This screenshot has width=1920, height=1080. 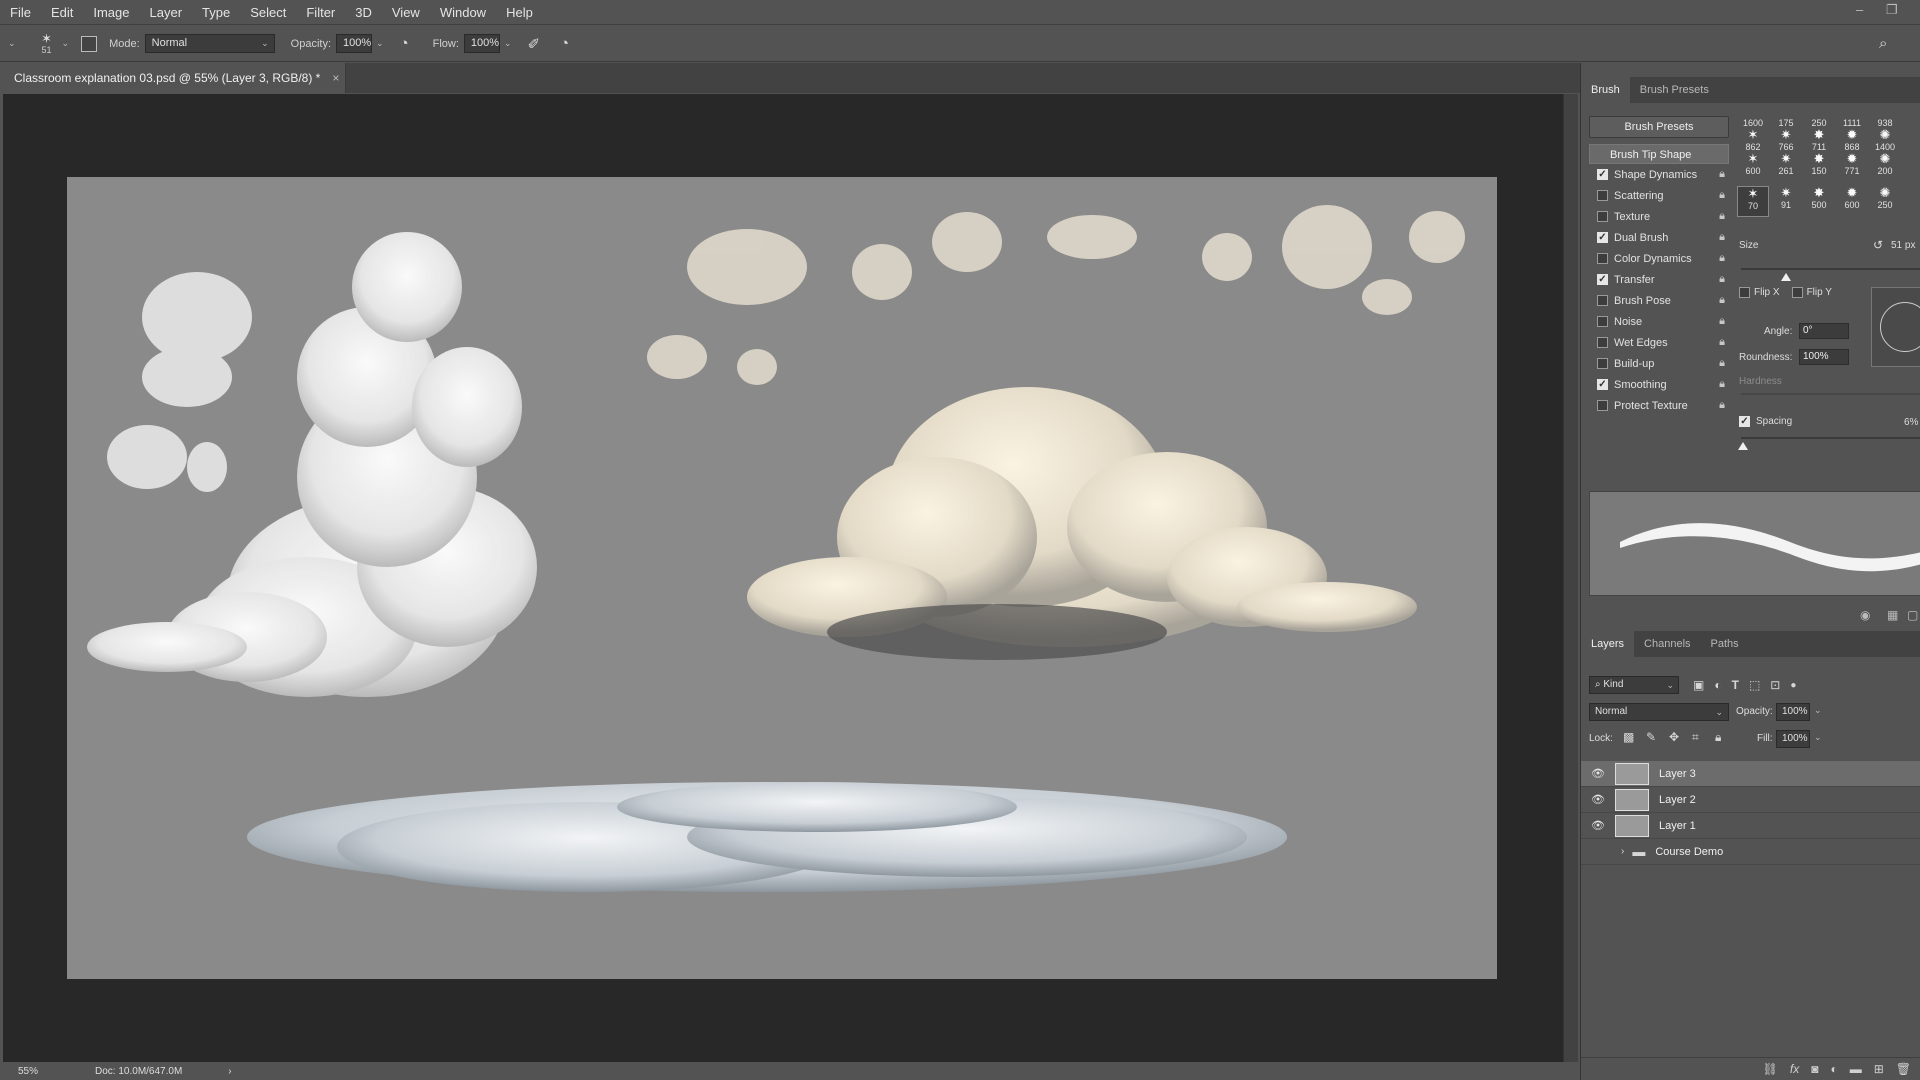 I want to click on brush-option-row: ✓ Dual Brush 🔒︎, so click(x=1659, y=237).